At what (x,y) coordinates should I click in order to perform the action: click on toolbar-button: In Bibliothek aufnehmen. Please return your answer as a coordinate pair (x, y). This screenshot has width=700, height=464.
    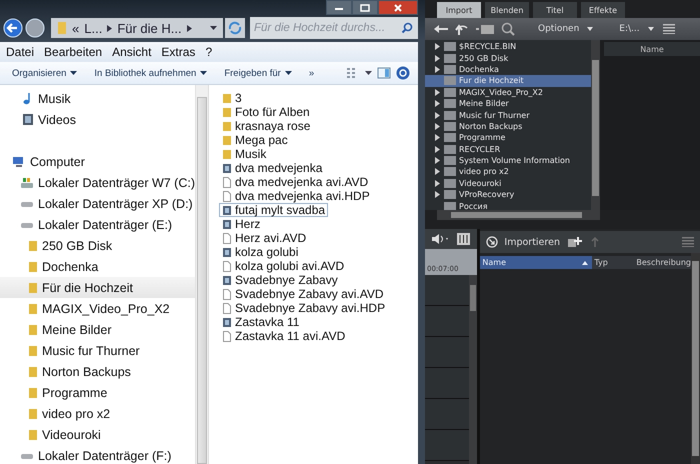
    Looking at the image, I should click on (151, 73).